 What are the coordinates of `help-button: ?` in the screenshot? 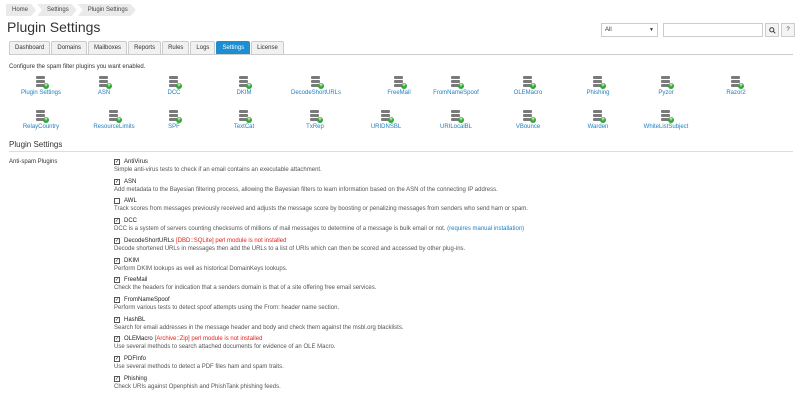 It's located at (788, 30).